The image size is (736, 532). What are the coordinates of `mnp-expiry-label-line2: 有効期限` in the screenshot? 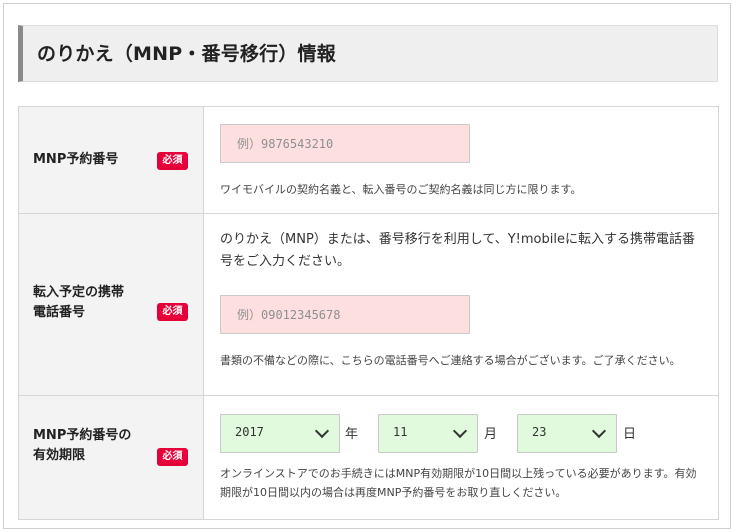 It's located at (59, 455).